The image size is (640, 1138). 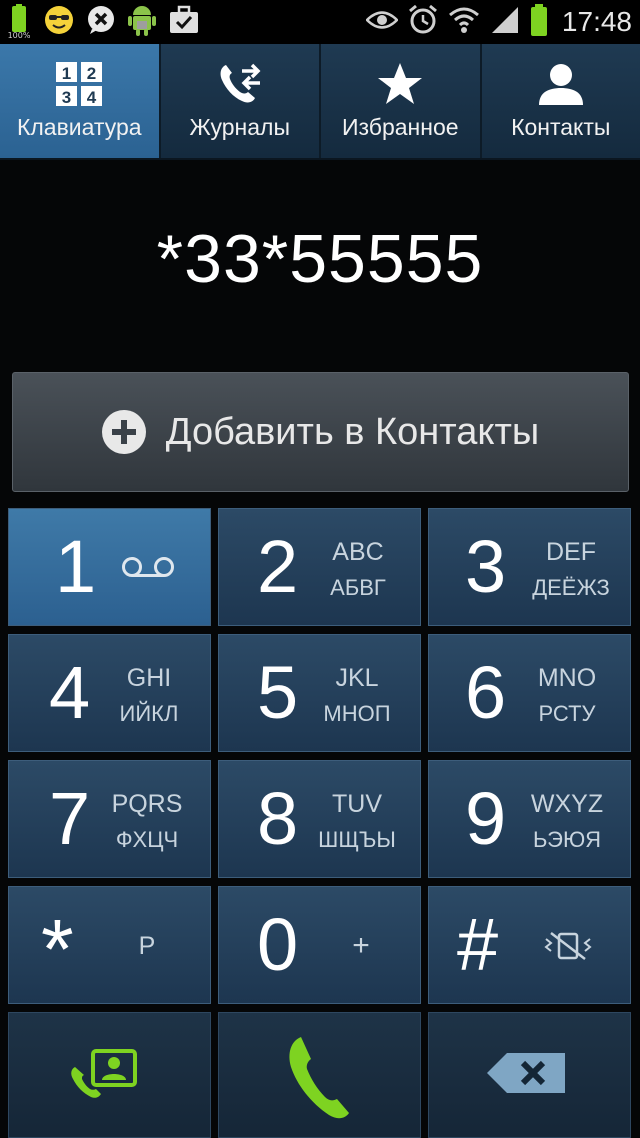 I want to click on android-icon, so click(x=142, y=22).